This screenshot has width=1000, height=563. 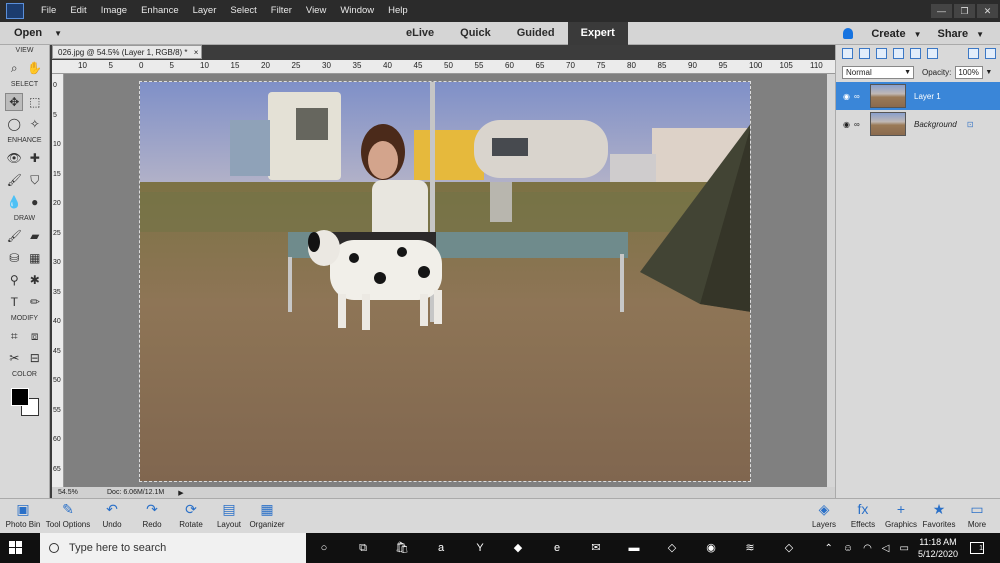 What do you see at coordinates (35, 102) in the screenshot?
I see `marquee-tool-icon: ⬚` at bounding box center [35, 102].